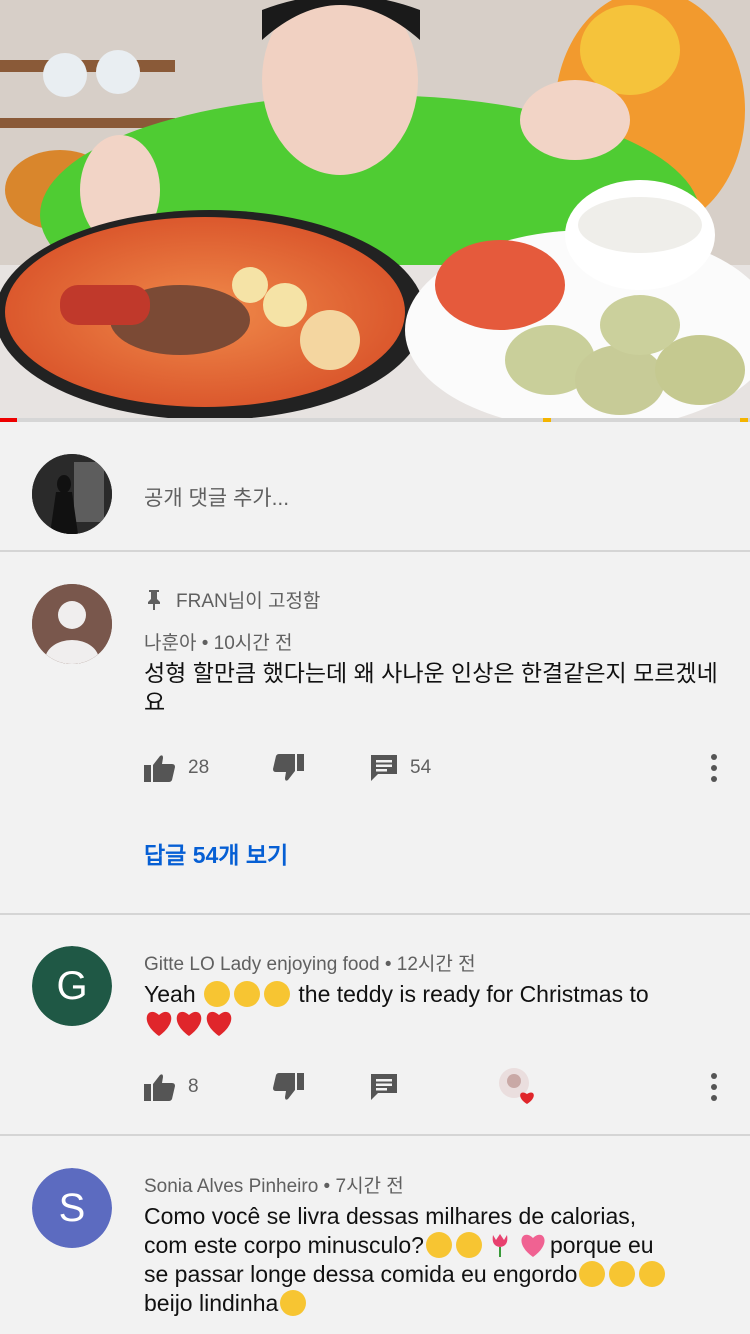 This screenshot has width=750, height=1334. I want to click on creator-heart-badge, so click(518, 1087).